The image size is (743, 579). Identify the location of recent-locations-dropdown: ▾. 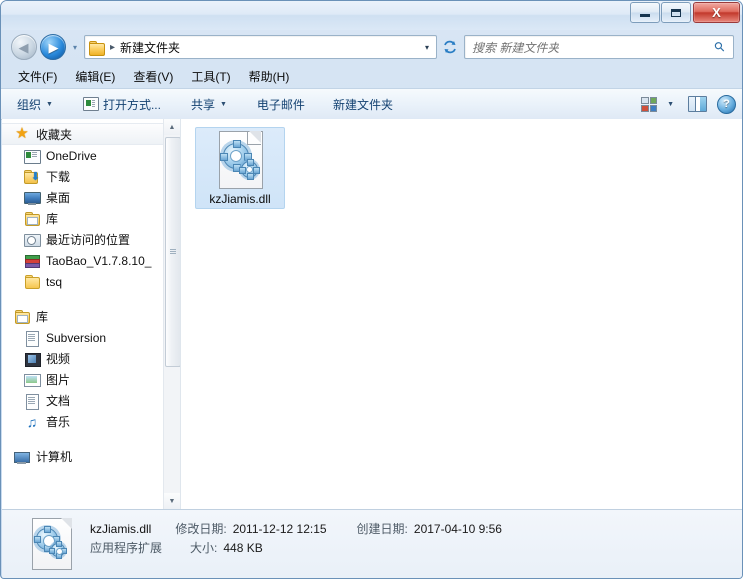
(75, 47).